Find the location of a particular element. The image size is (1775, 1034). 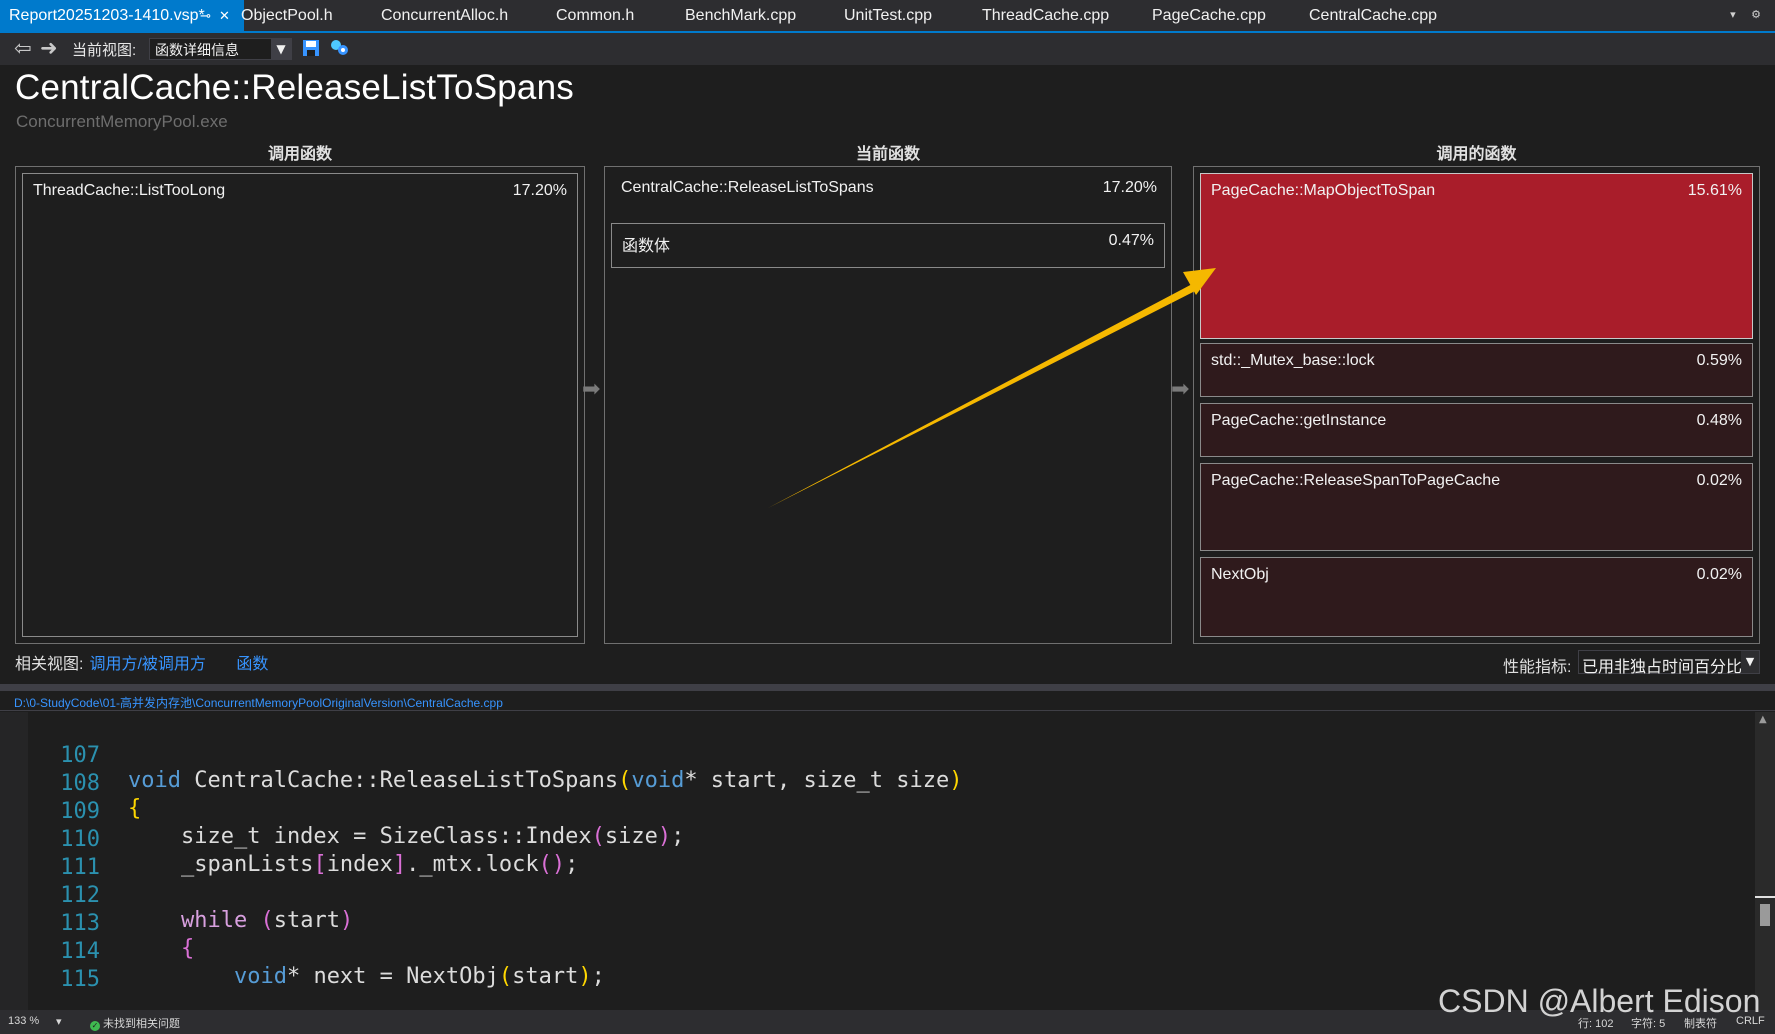

code-line: 115 is located at coordinates (50, 967).